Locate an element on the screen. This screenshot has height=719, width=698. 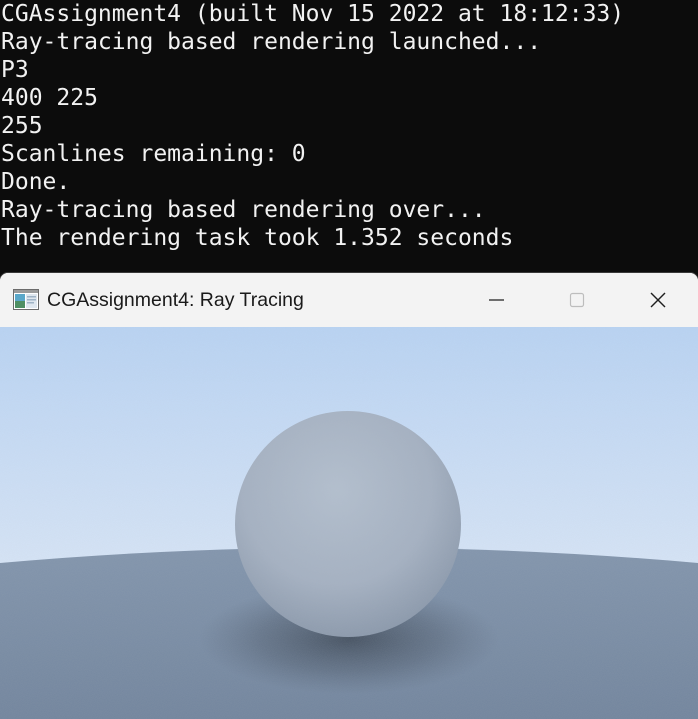
close-icon is located at coordinates (658, 300).